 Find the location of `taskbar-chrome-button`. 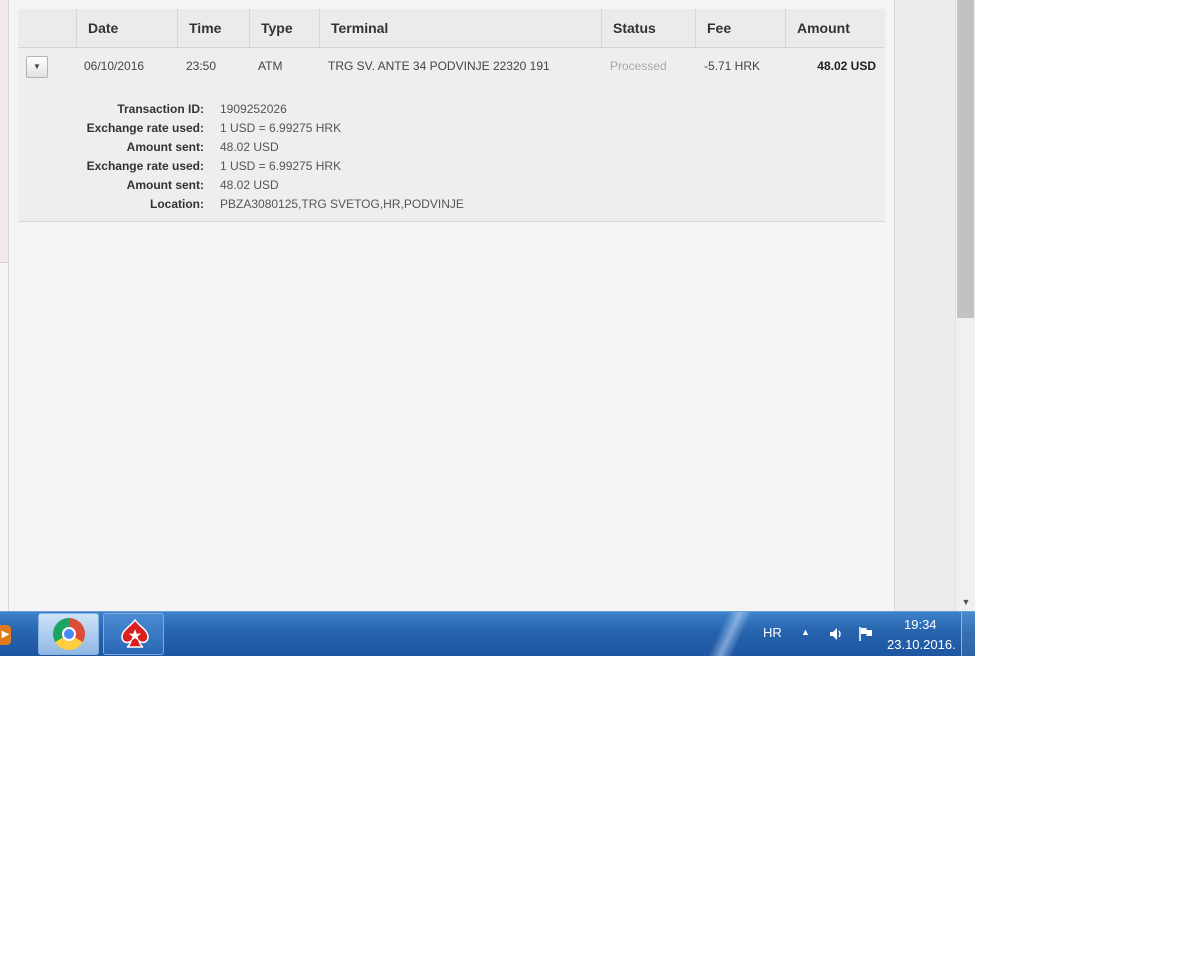

taskbar-chrome-button is located at coordinates (68, 634).